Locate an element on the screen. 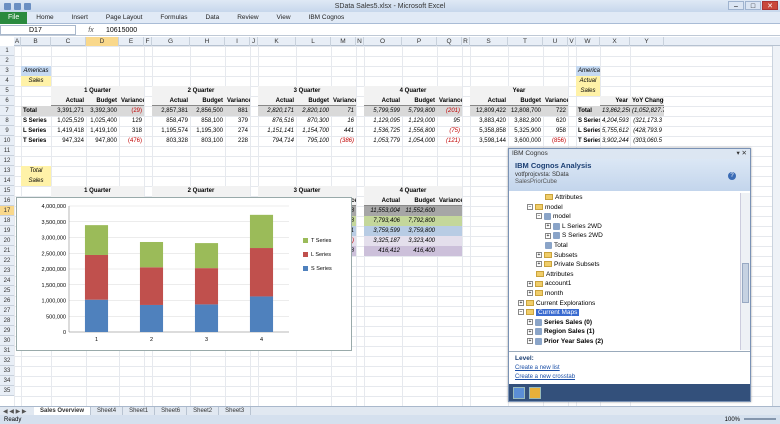 This screenshot has height=424, width=780. data-cell: 5,325,900 is located at coordinates (525, 131).